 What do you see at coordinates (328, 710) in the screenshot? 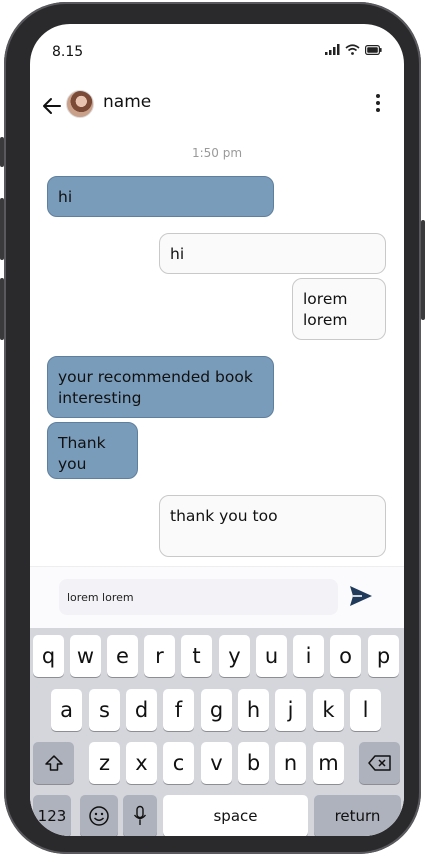
I see `key-k: k` at bounding box center [328, 710].